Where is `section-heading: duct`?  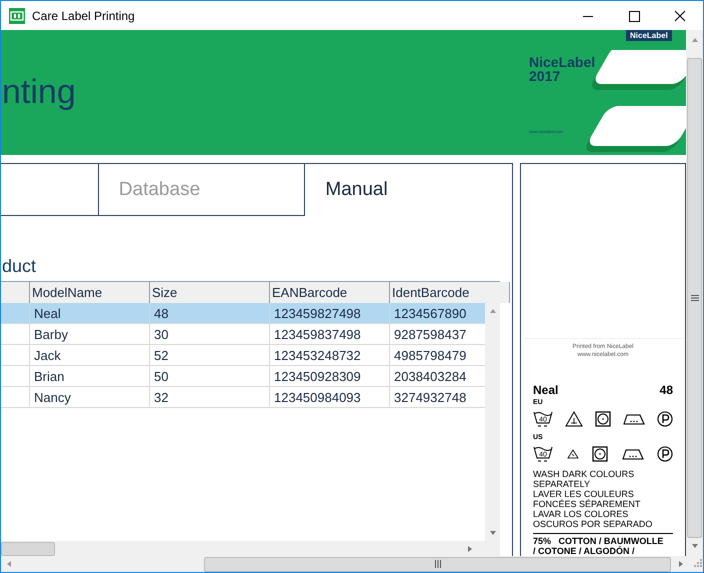 section-heading: duct is located at coordinates (20, 266).